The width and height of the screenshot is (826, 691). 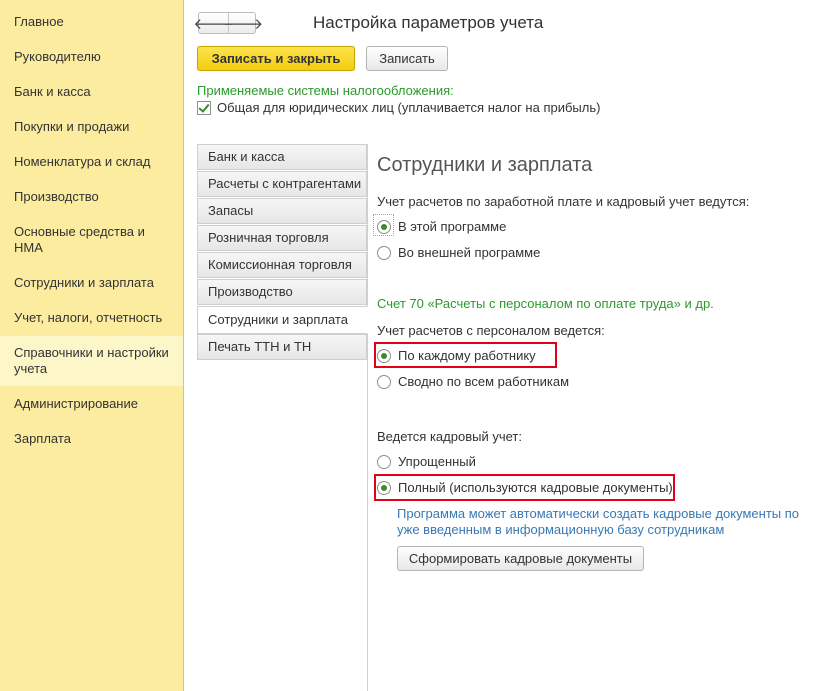 What do you see at coordinates (520, 558) in the screenshot?
I see `generate-hr-documents-button: Сформировать кадровые документы` at bounding box center [520, 558].